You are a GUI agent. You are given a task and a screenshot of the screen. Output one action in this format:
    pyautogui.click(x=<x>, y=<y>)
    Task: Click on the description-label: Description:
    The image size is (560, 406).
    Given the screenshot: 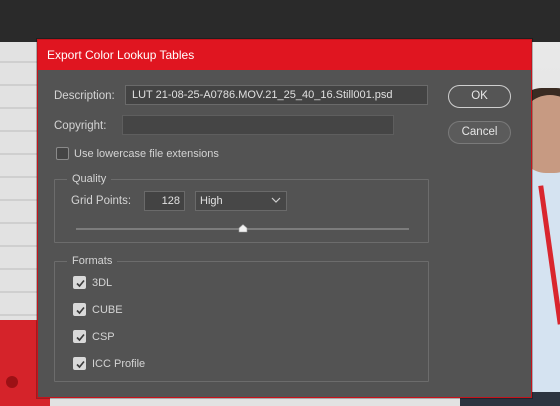 What is the action you would take?
    pyautogui.click(x=84, y=96)
    